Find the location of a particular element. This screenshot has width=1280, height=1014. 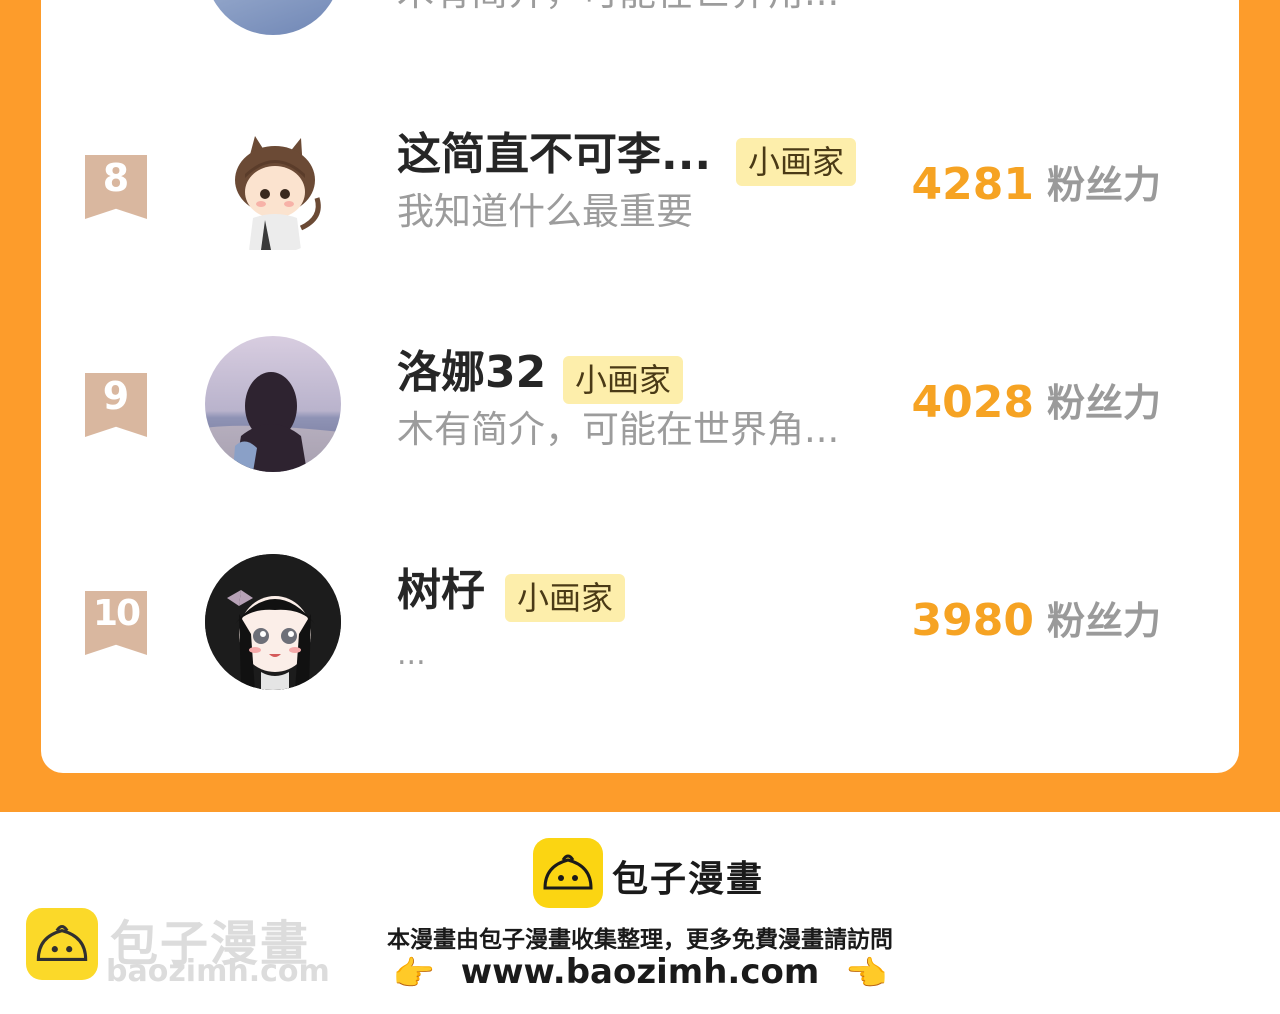

rank-ribbon: 8 is located at coordinates (116, 187).